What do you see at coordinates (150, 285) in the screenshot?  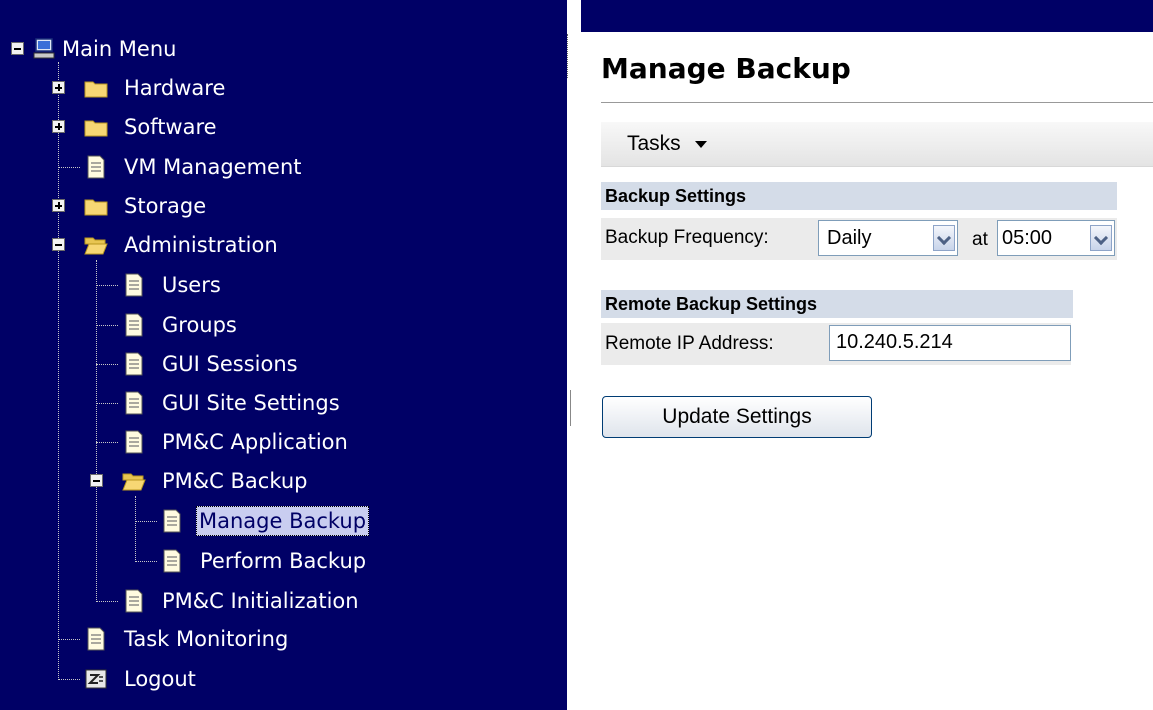 I see `tree-item-users: Users` at bounding box center [150, 285].